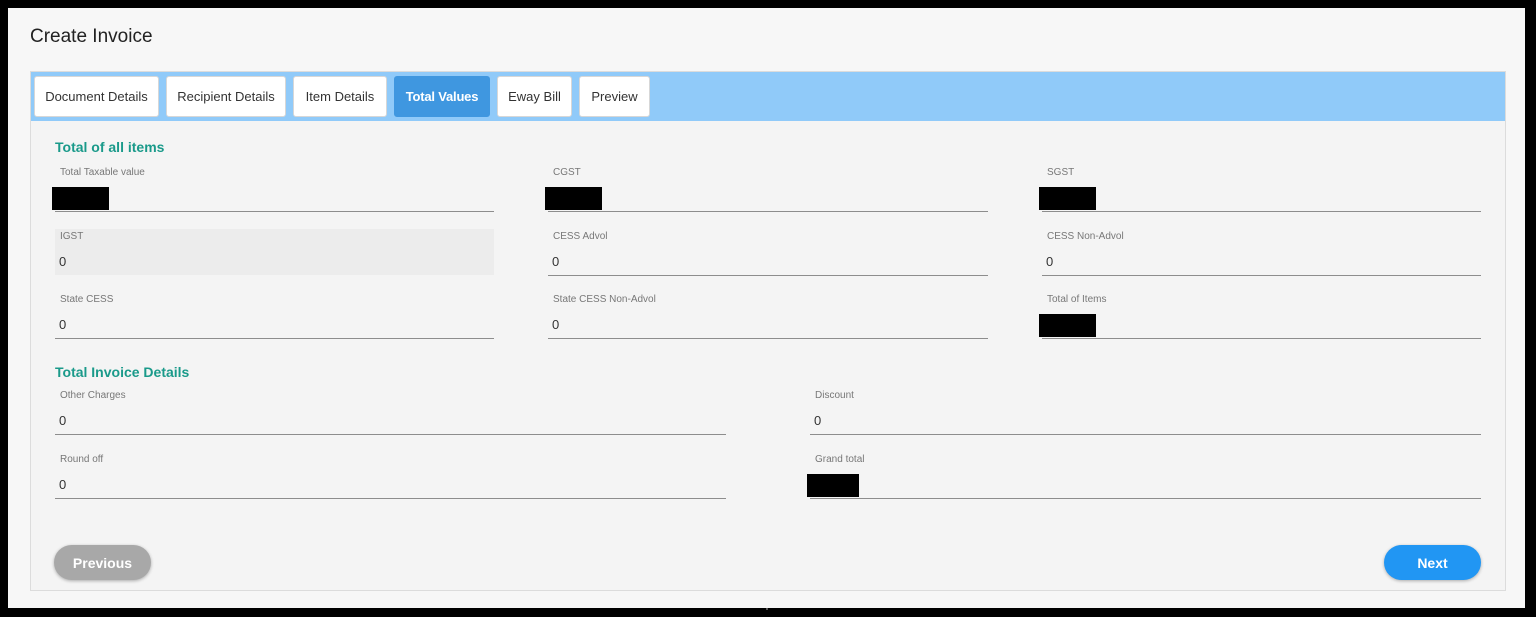 The height and width of the screenshot is (617, 1536). What do you see at coordinates (442, 96) in the screenshot?
I see `tab-total-values: Total Values` at bounding box center [442, 96].